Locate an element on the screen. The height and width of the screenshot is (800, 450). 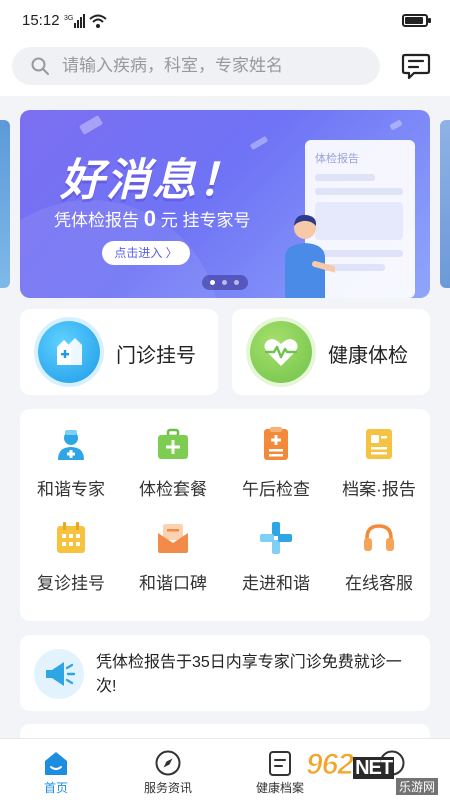
service-reputation: 和谐口碑 is located at coordinates (173, 552).